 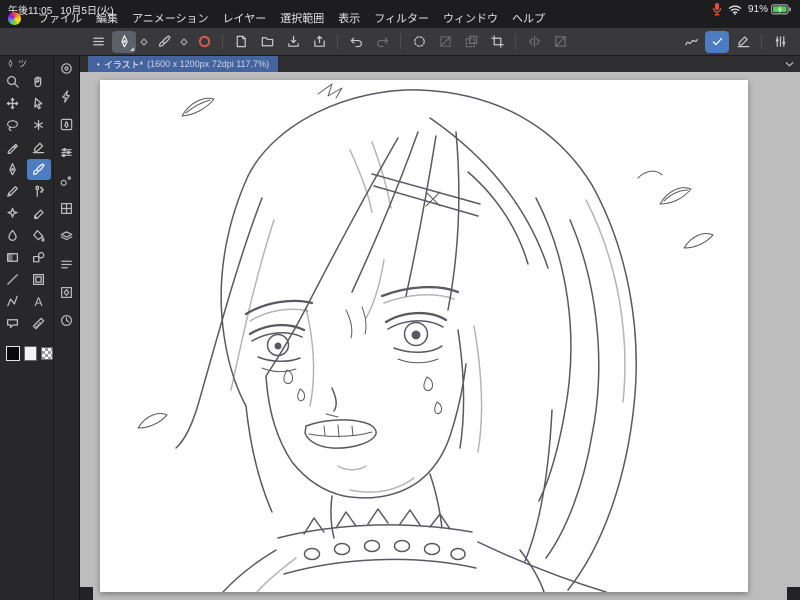 I want to click on auto-select-tool, so click(x=39, y=125).